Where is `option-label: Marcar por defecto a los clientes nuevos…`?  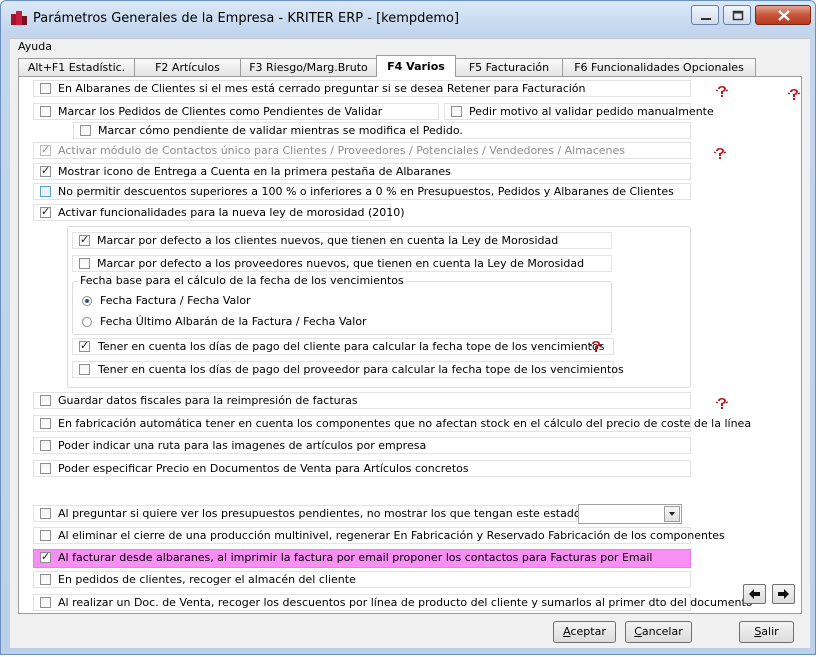
option-label: Marcar por defecto a los clientes nuevos… is located at coordinates (328, 240).